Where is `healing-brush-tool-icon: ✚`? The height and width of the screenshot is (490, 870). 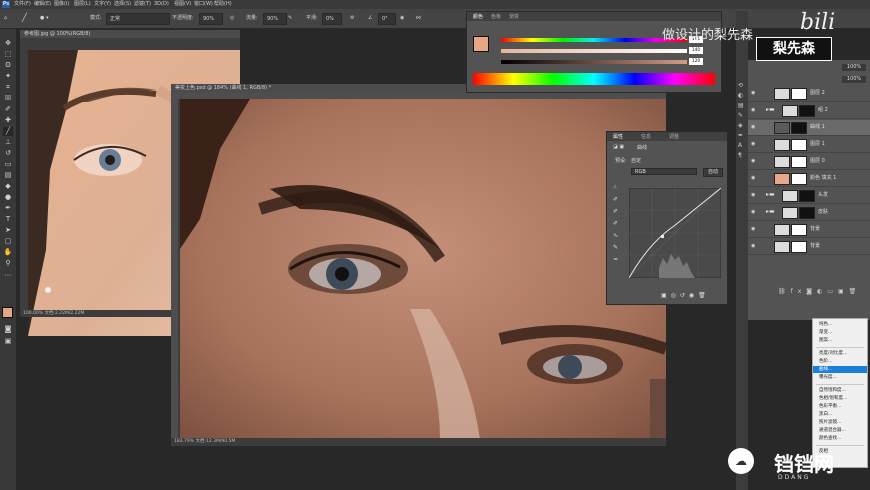 healing-brush-tool-icon: ✚ is located at coordinates (8, 120).